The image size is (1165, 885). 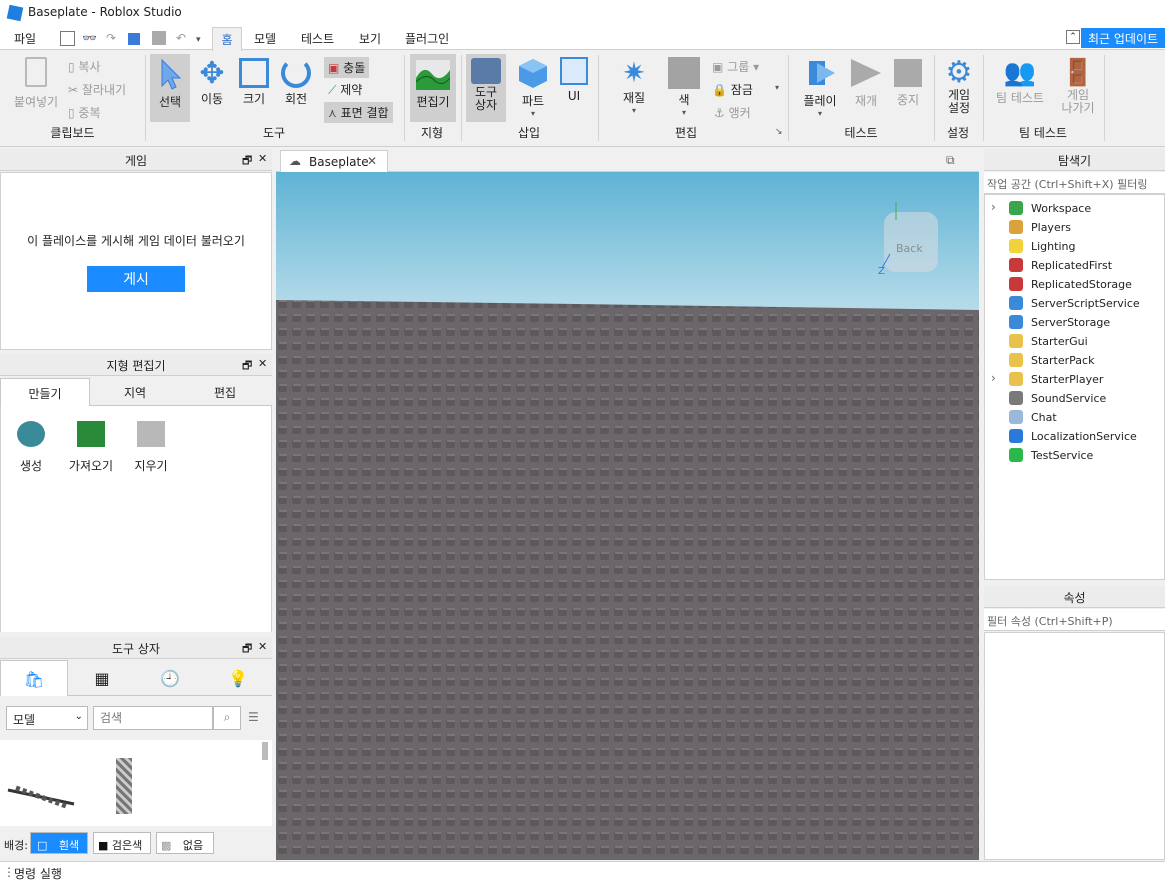 I want to click on explorer-item: SoundService, so click(x=1075, y=398).